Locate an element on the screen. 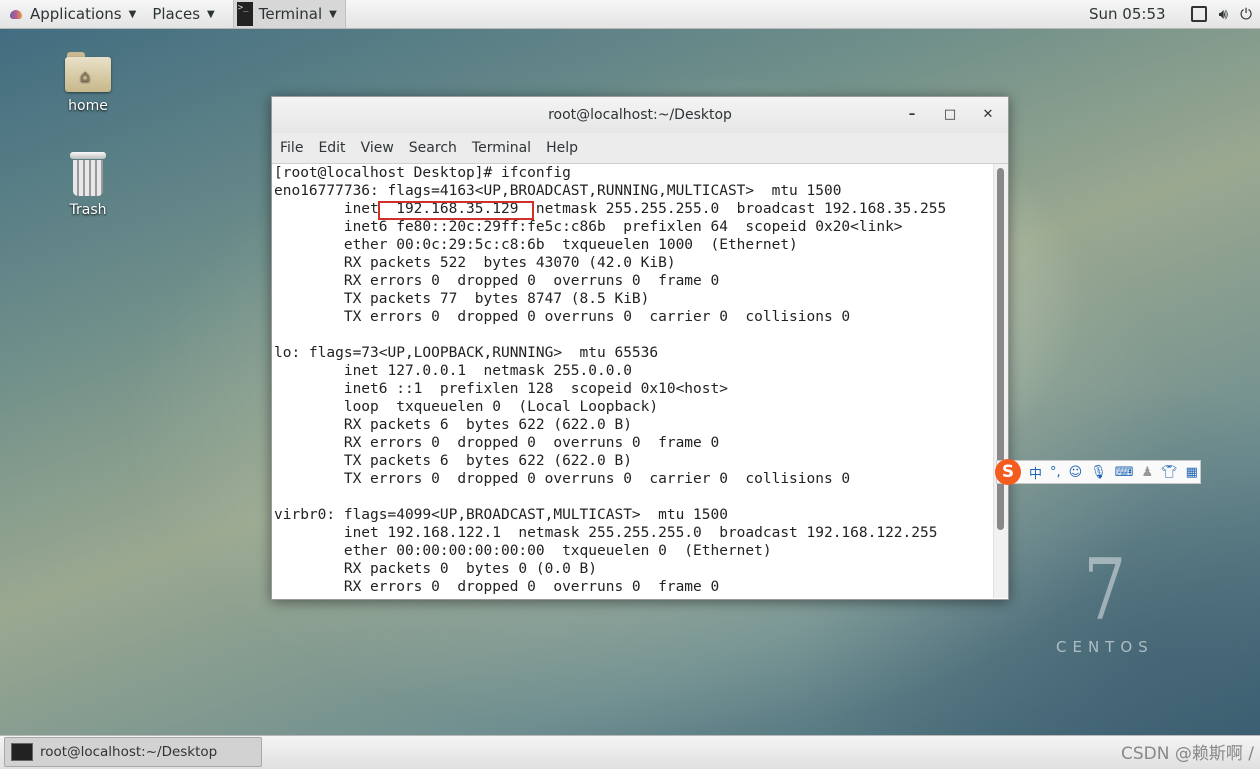 Image resolution: width=1260 pixels, height=769 pixels. keyboard-icon: ⌨ is located at coordinates (1124, 472).